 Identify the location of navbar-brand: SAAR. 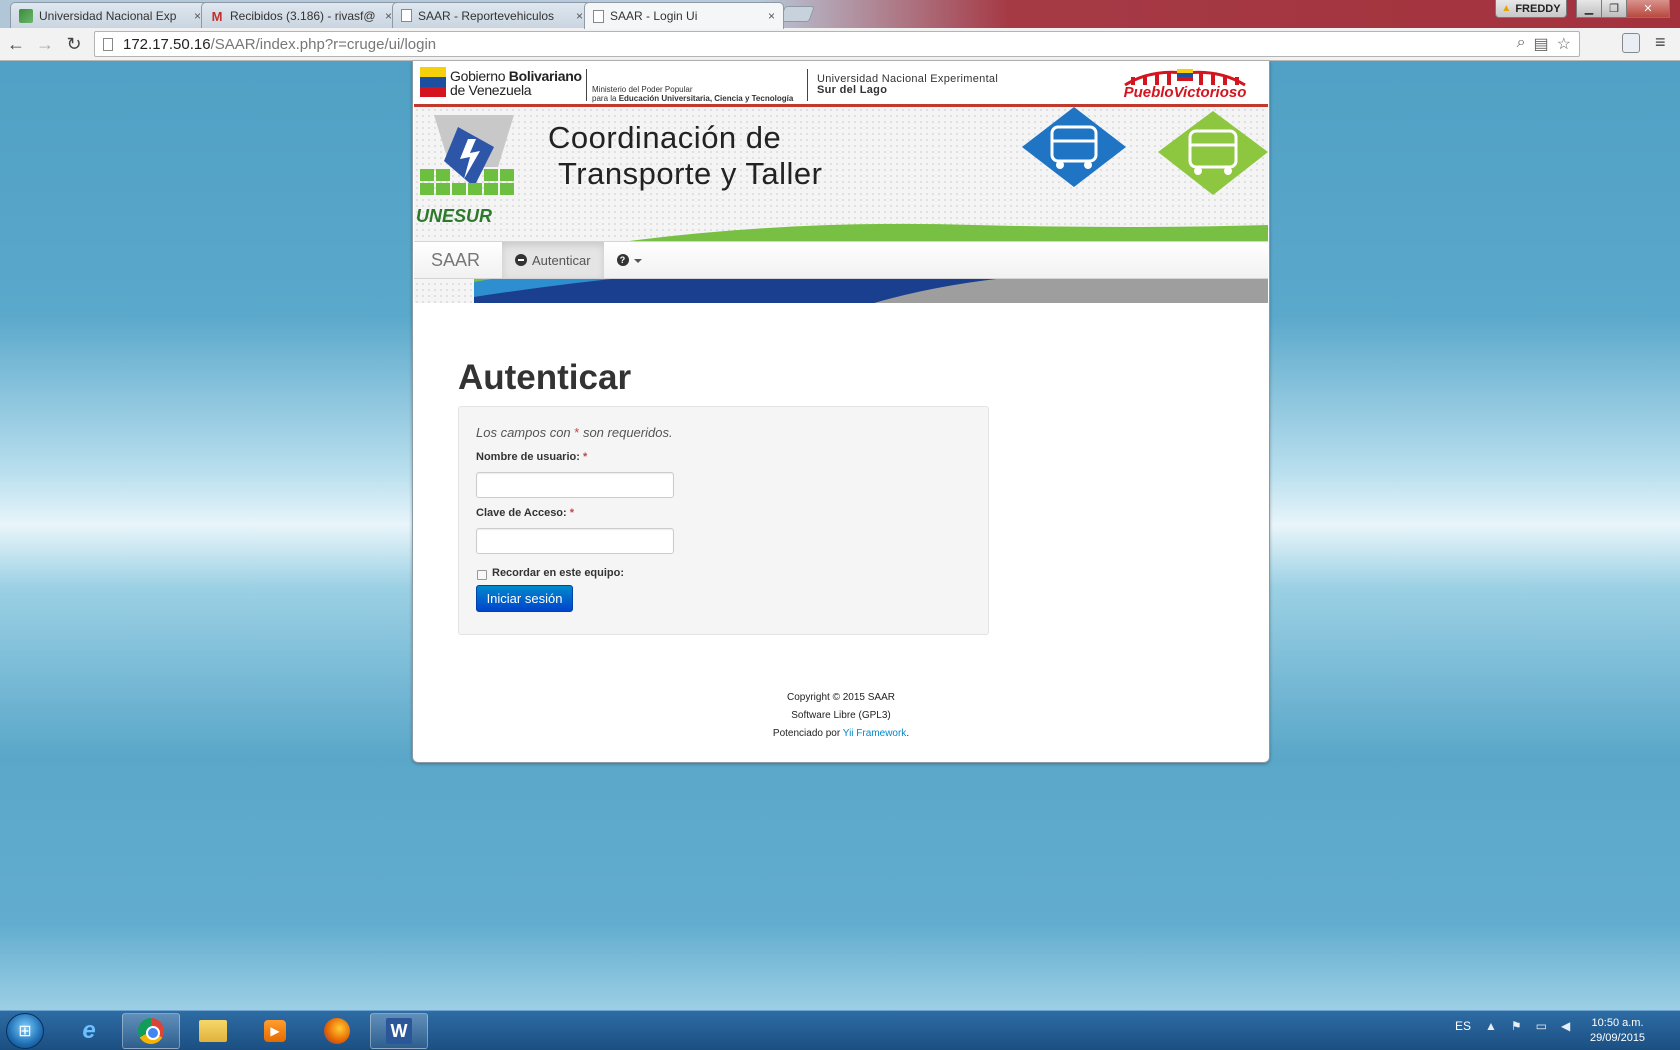
(458, 260).